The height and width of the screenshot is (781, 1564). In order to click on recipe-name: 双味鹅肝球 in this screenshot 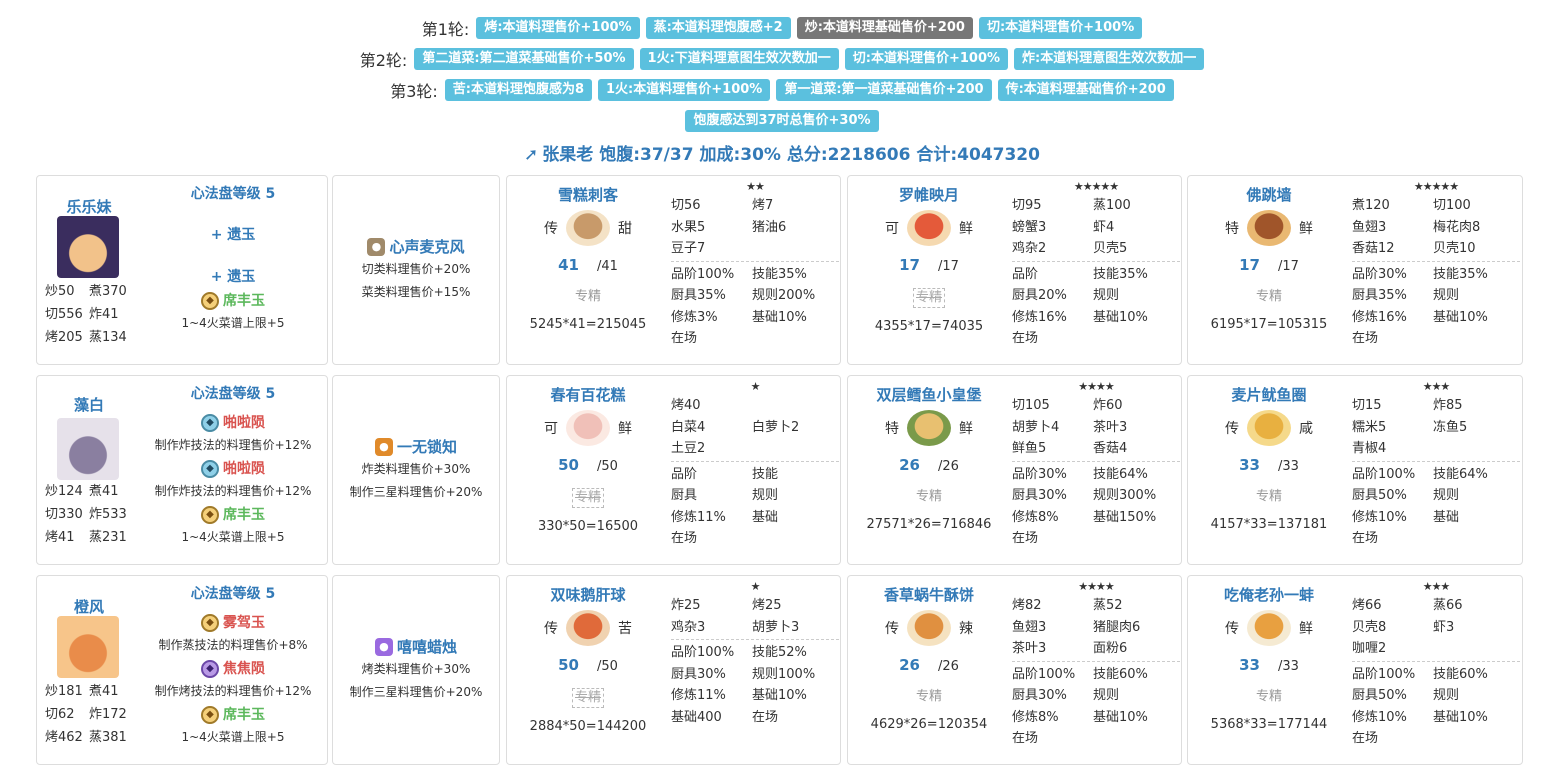, I will do `click(588, 595)`.